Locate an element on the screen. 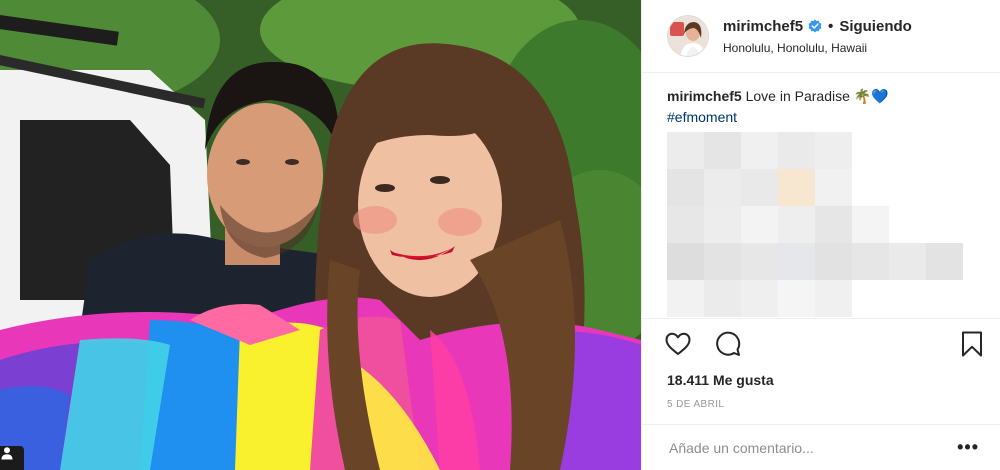  following-button: Siguiendo is located at coordinates (875, 26).